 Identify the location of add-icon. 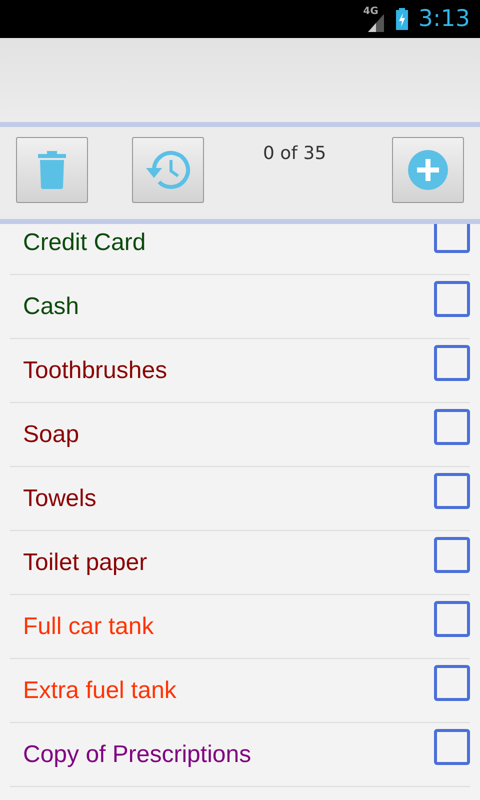
(428, 170).